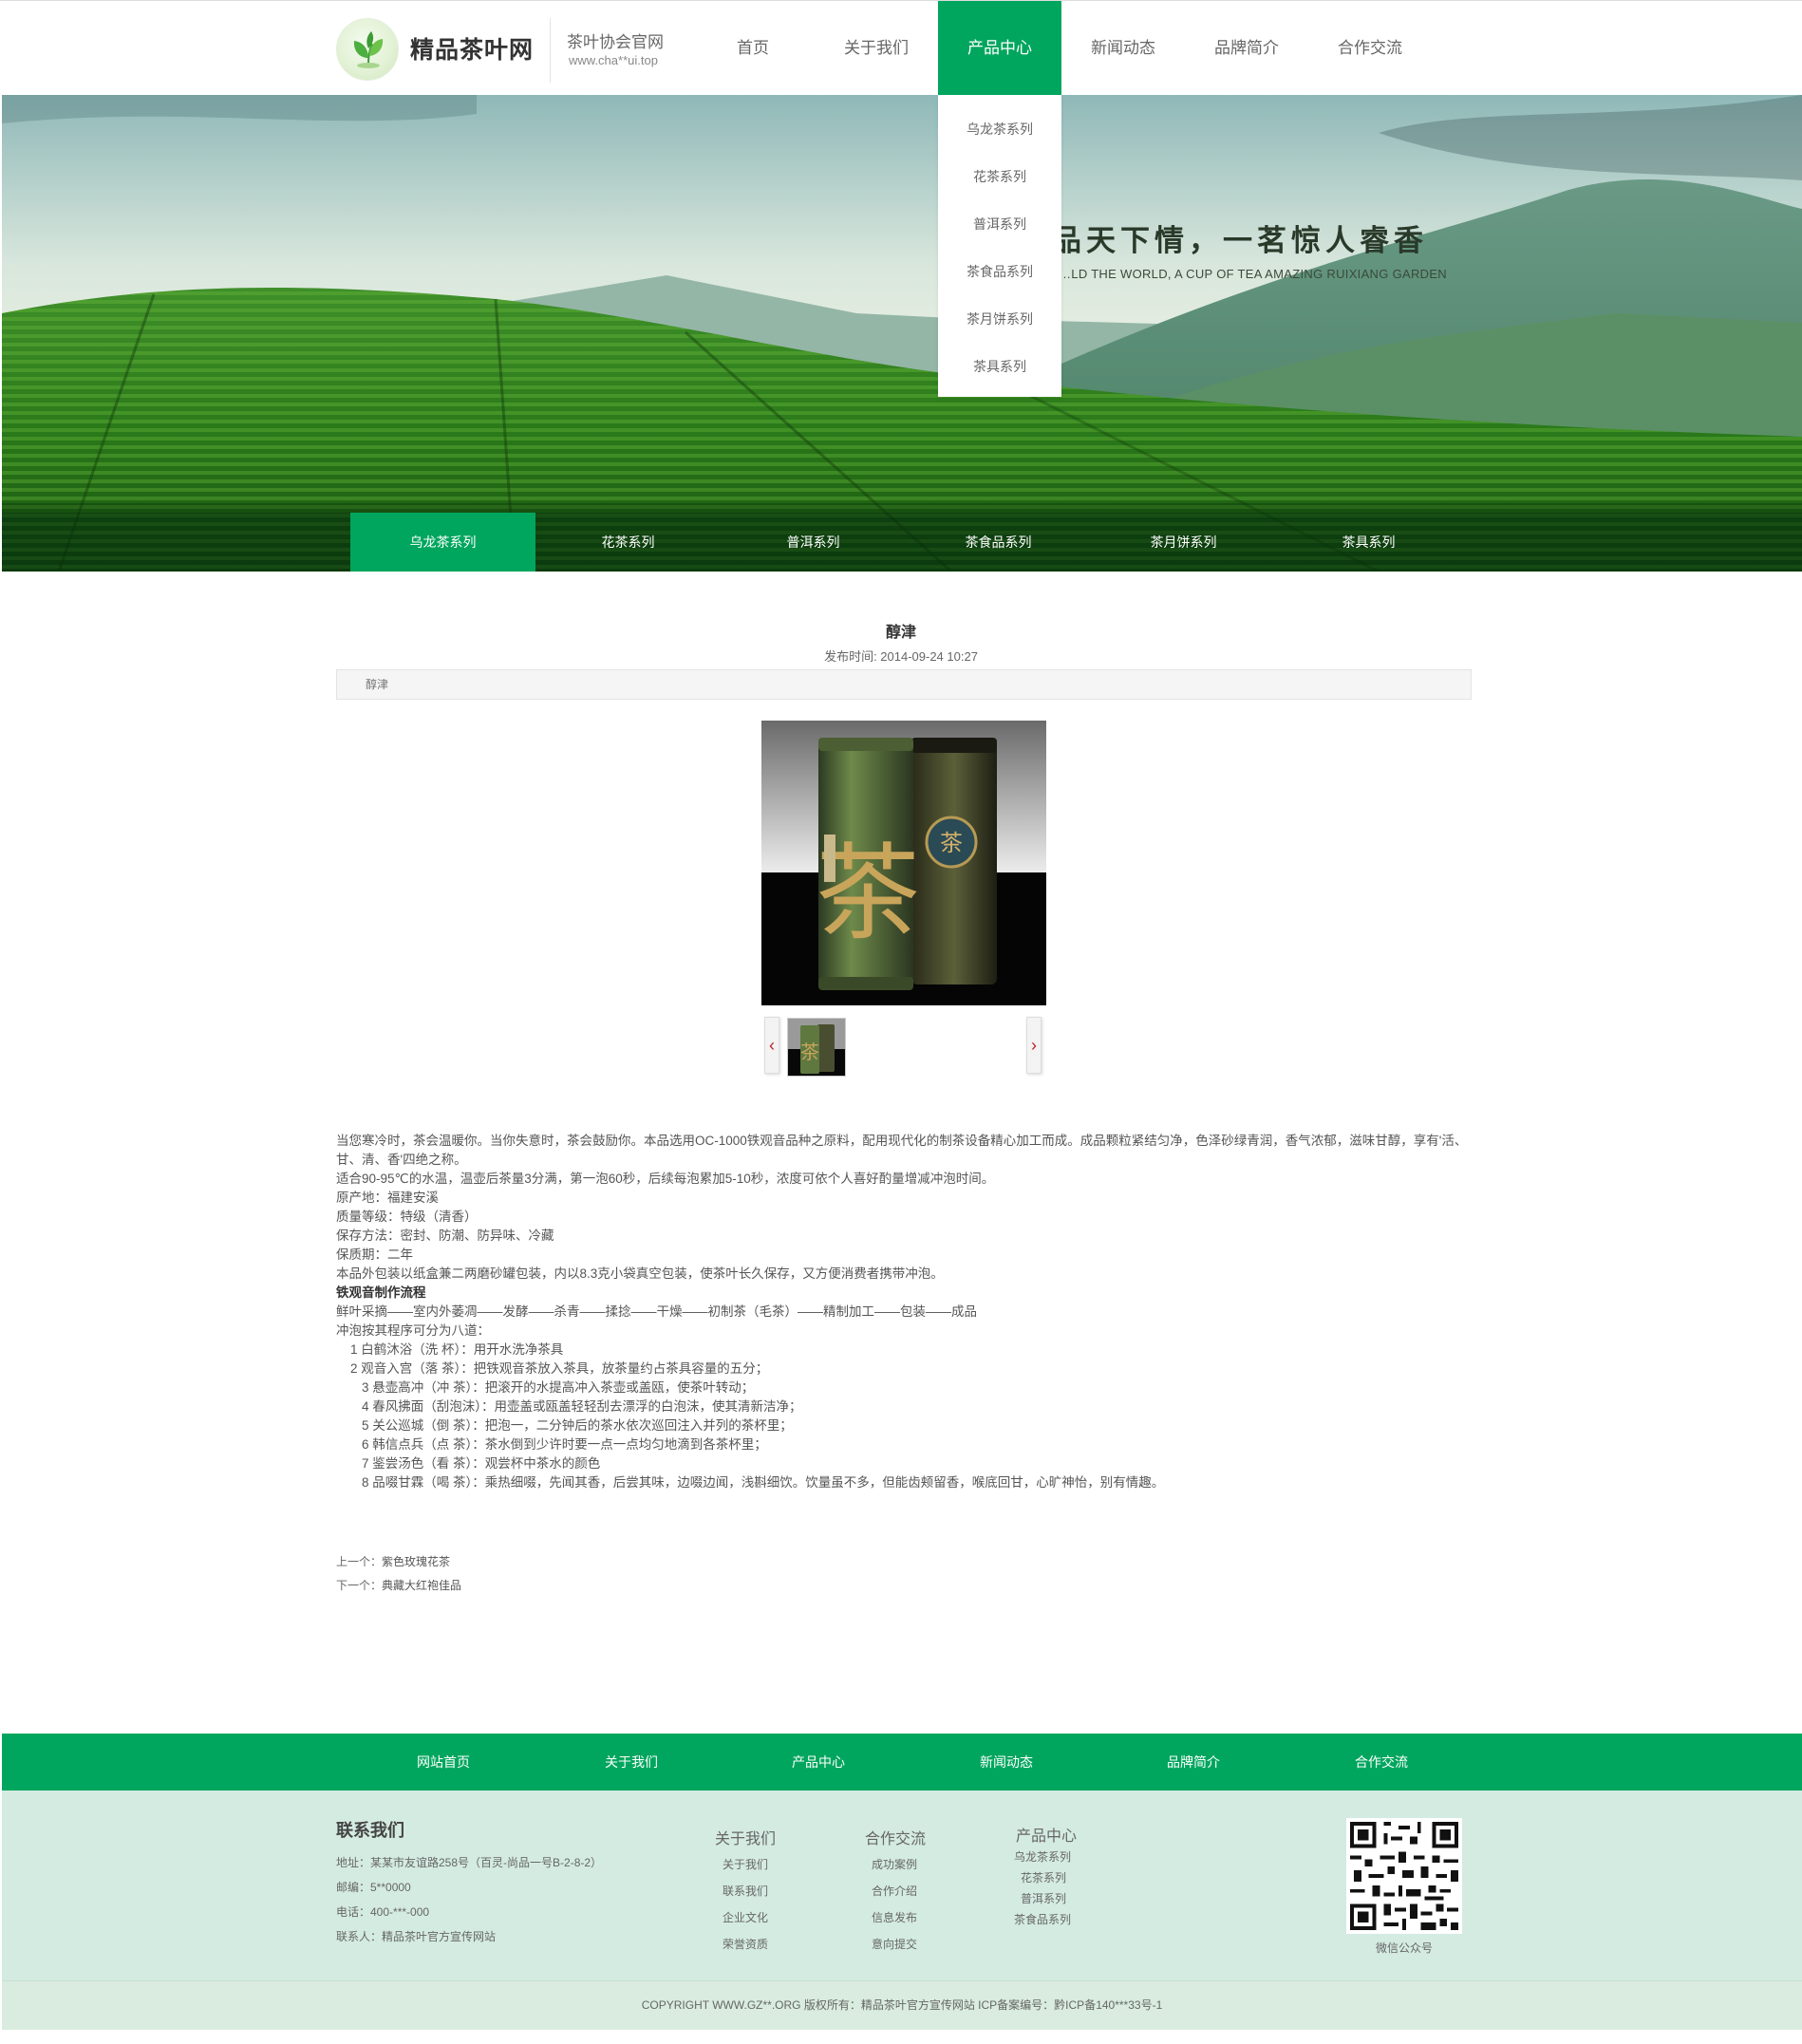 This screenshot has width=1802, height=2044. What do you see at coordinates (999, 48) in the screenshot?
I see `nav-products: 产品中心` at bounding box center [999, 48].